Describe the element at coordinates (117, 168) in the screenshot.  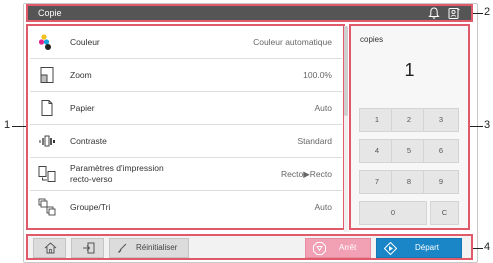
I see `setting-label-line1: Paramètres d'impression` at that location.